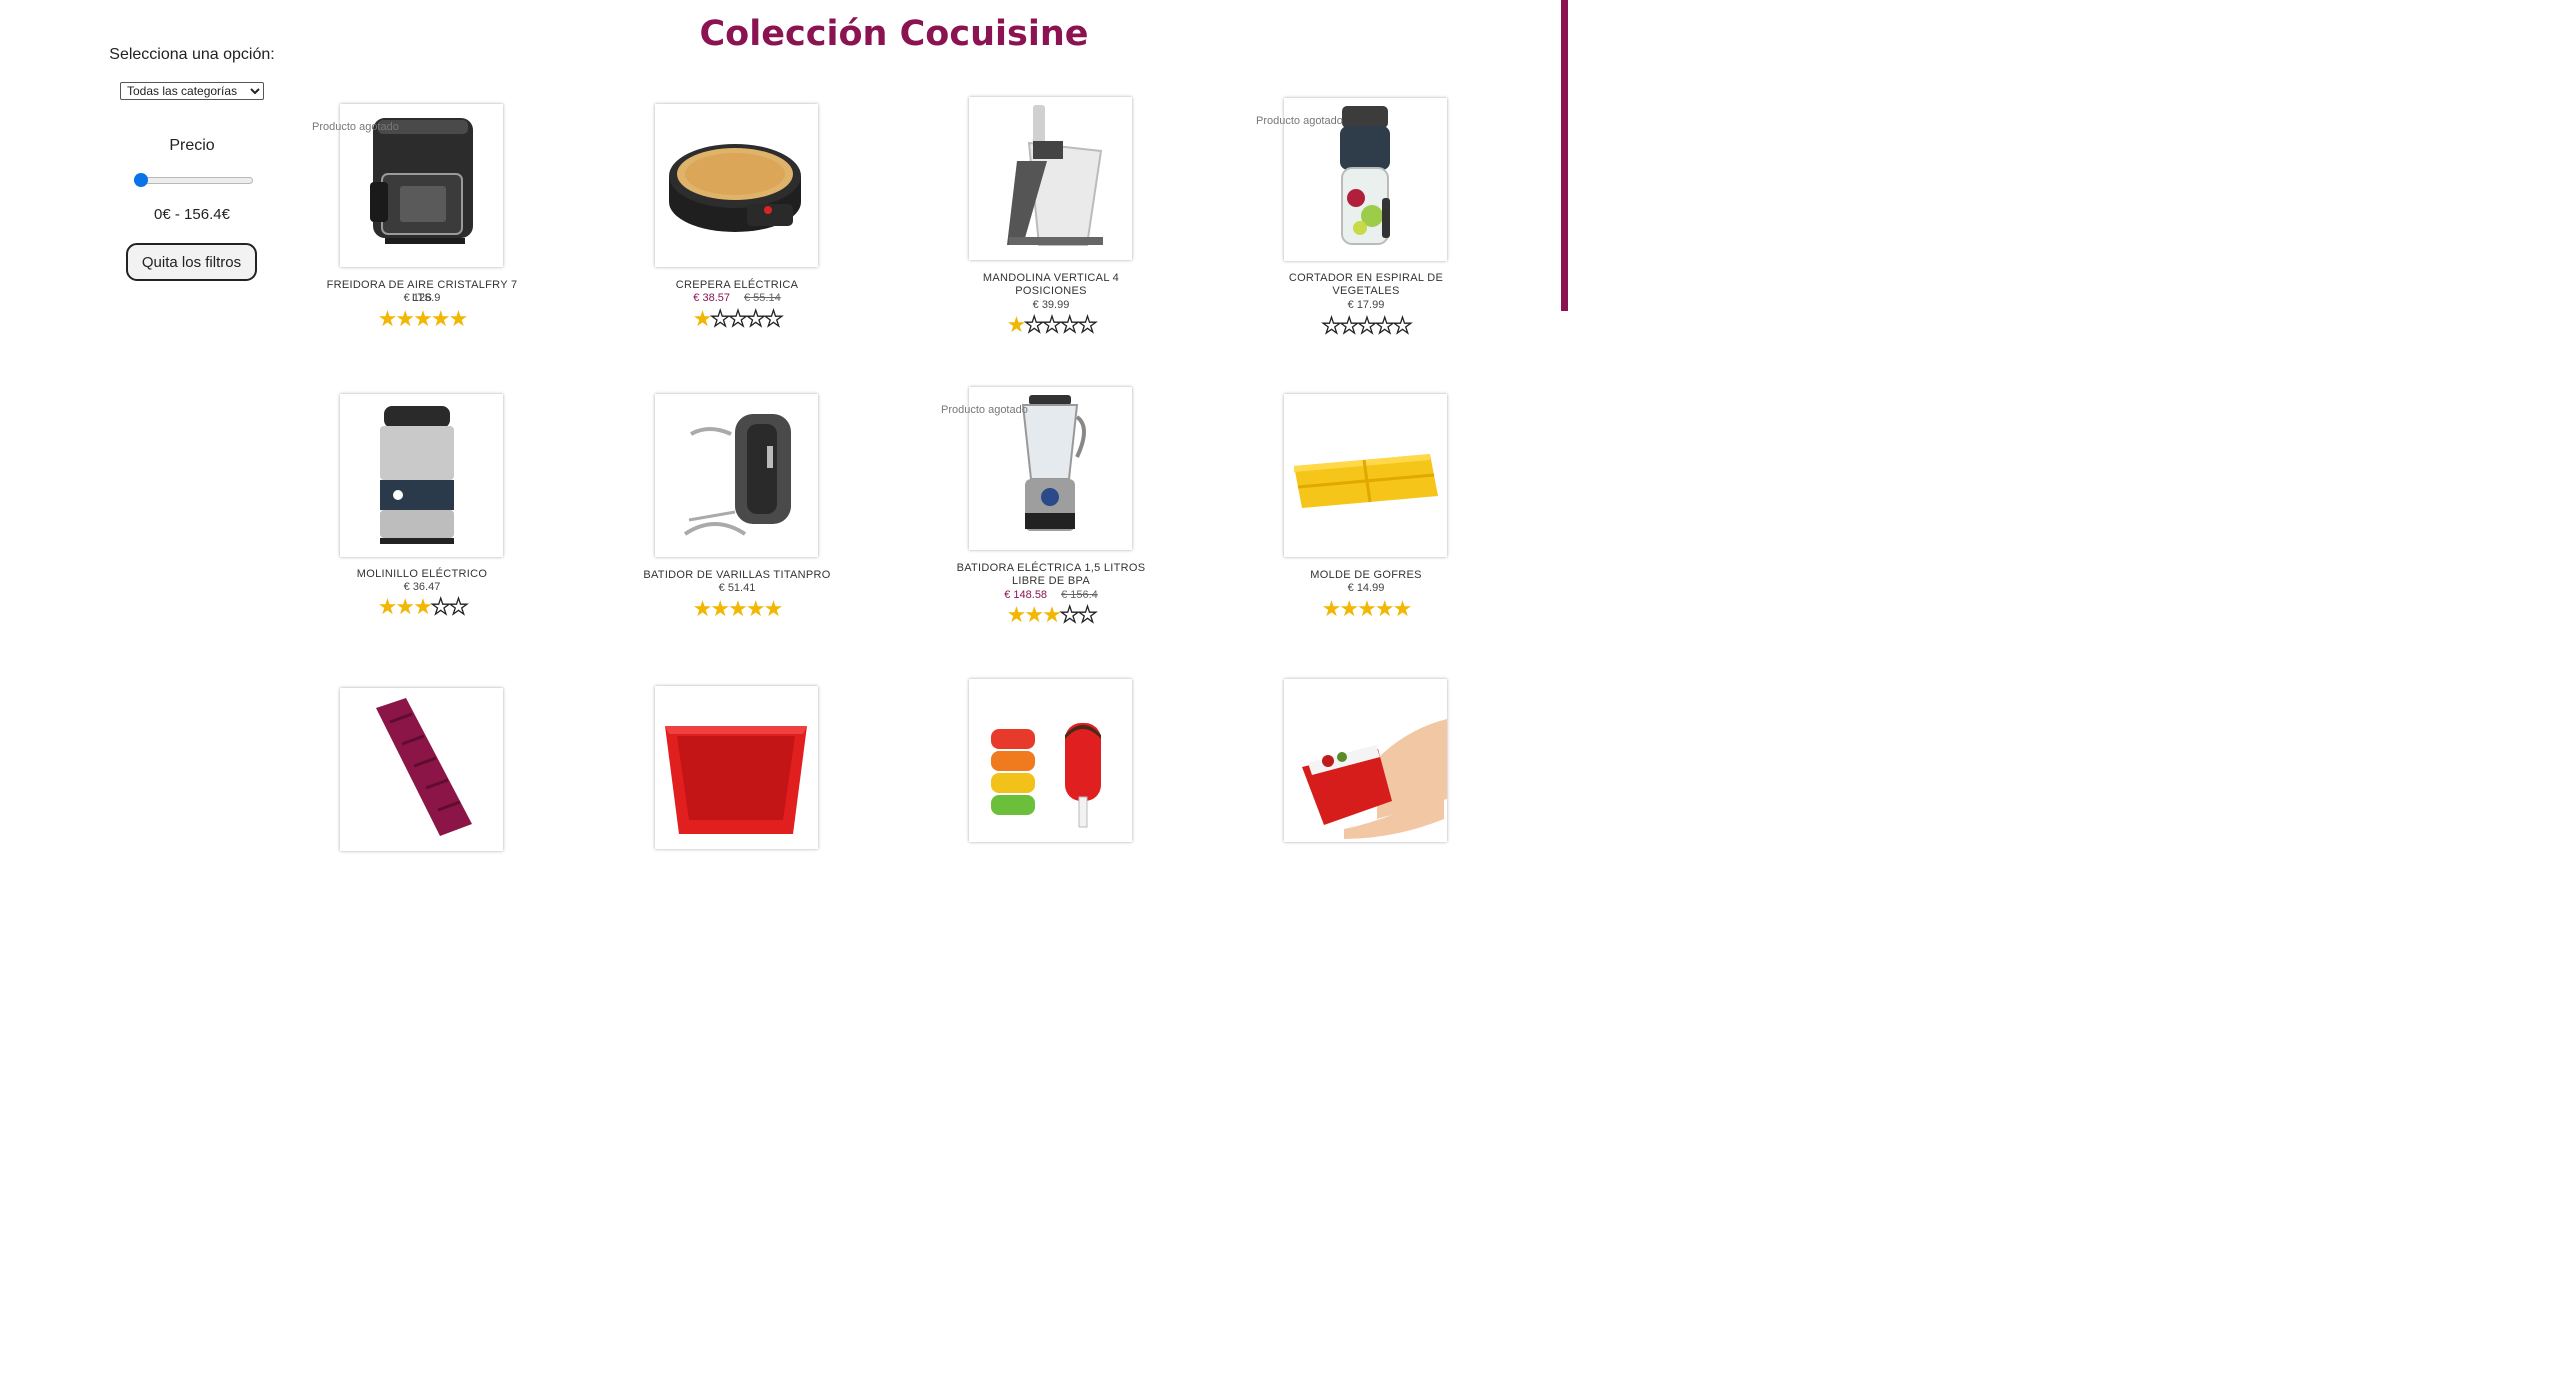 This screenshot has height=1384, width=2551. I want to click on price-slider, so click(193, 180).